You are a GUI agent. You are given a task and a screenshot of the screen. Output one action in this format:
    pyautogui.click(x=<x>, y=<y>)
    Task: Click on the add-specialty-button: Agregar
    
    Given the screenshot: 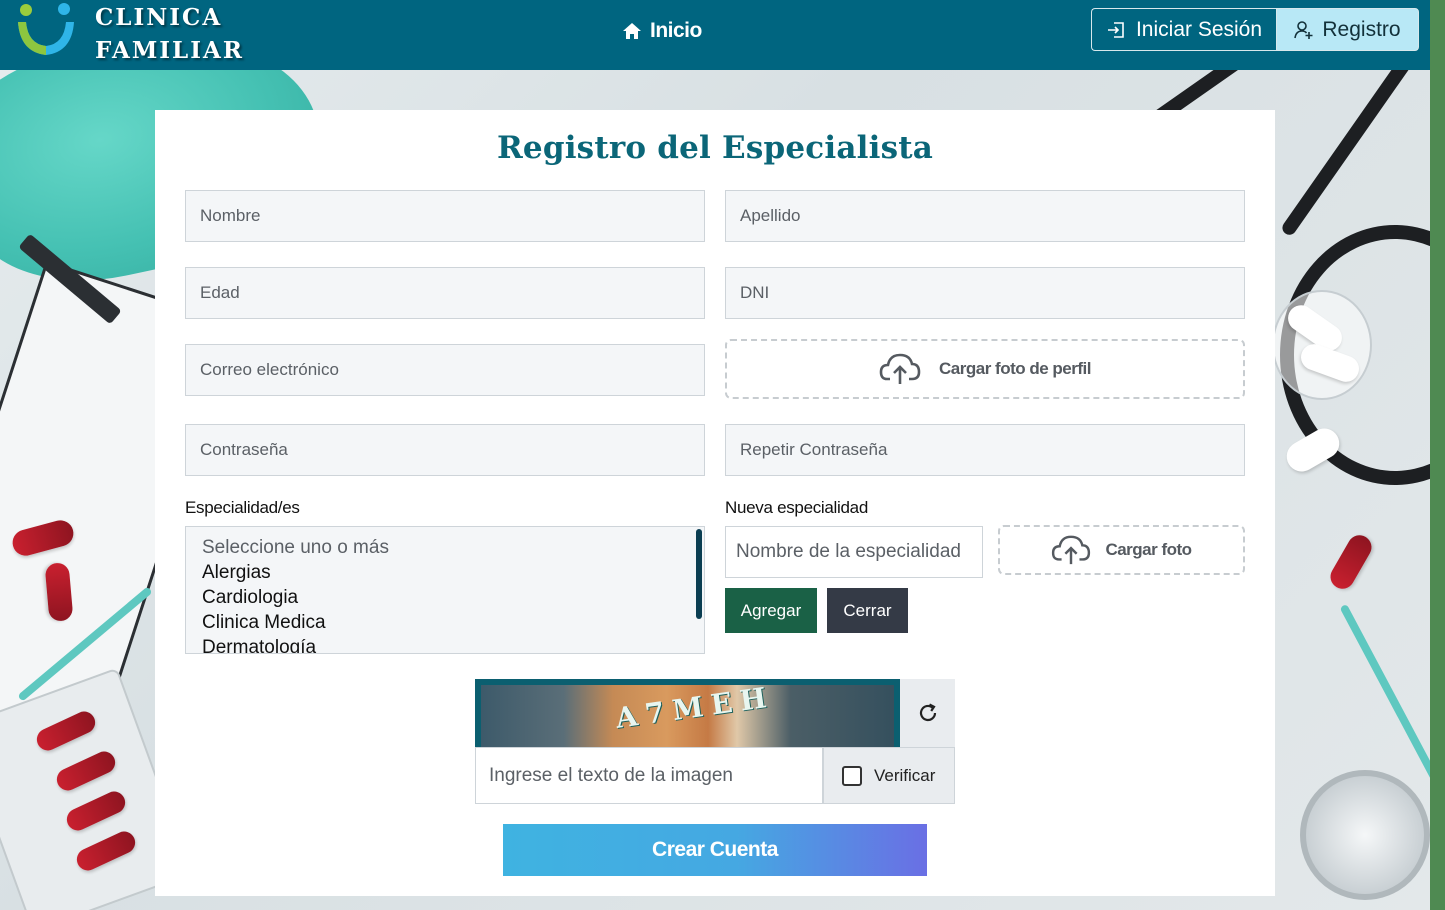 What is the action you would take?
    pyautogui.click(x=771, y=610)
    